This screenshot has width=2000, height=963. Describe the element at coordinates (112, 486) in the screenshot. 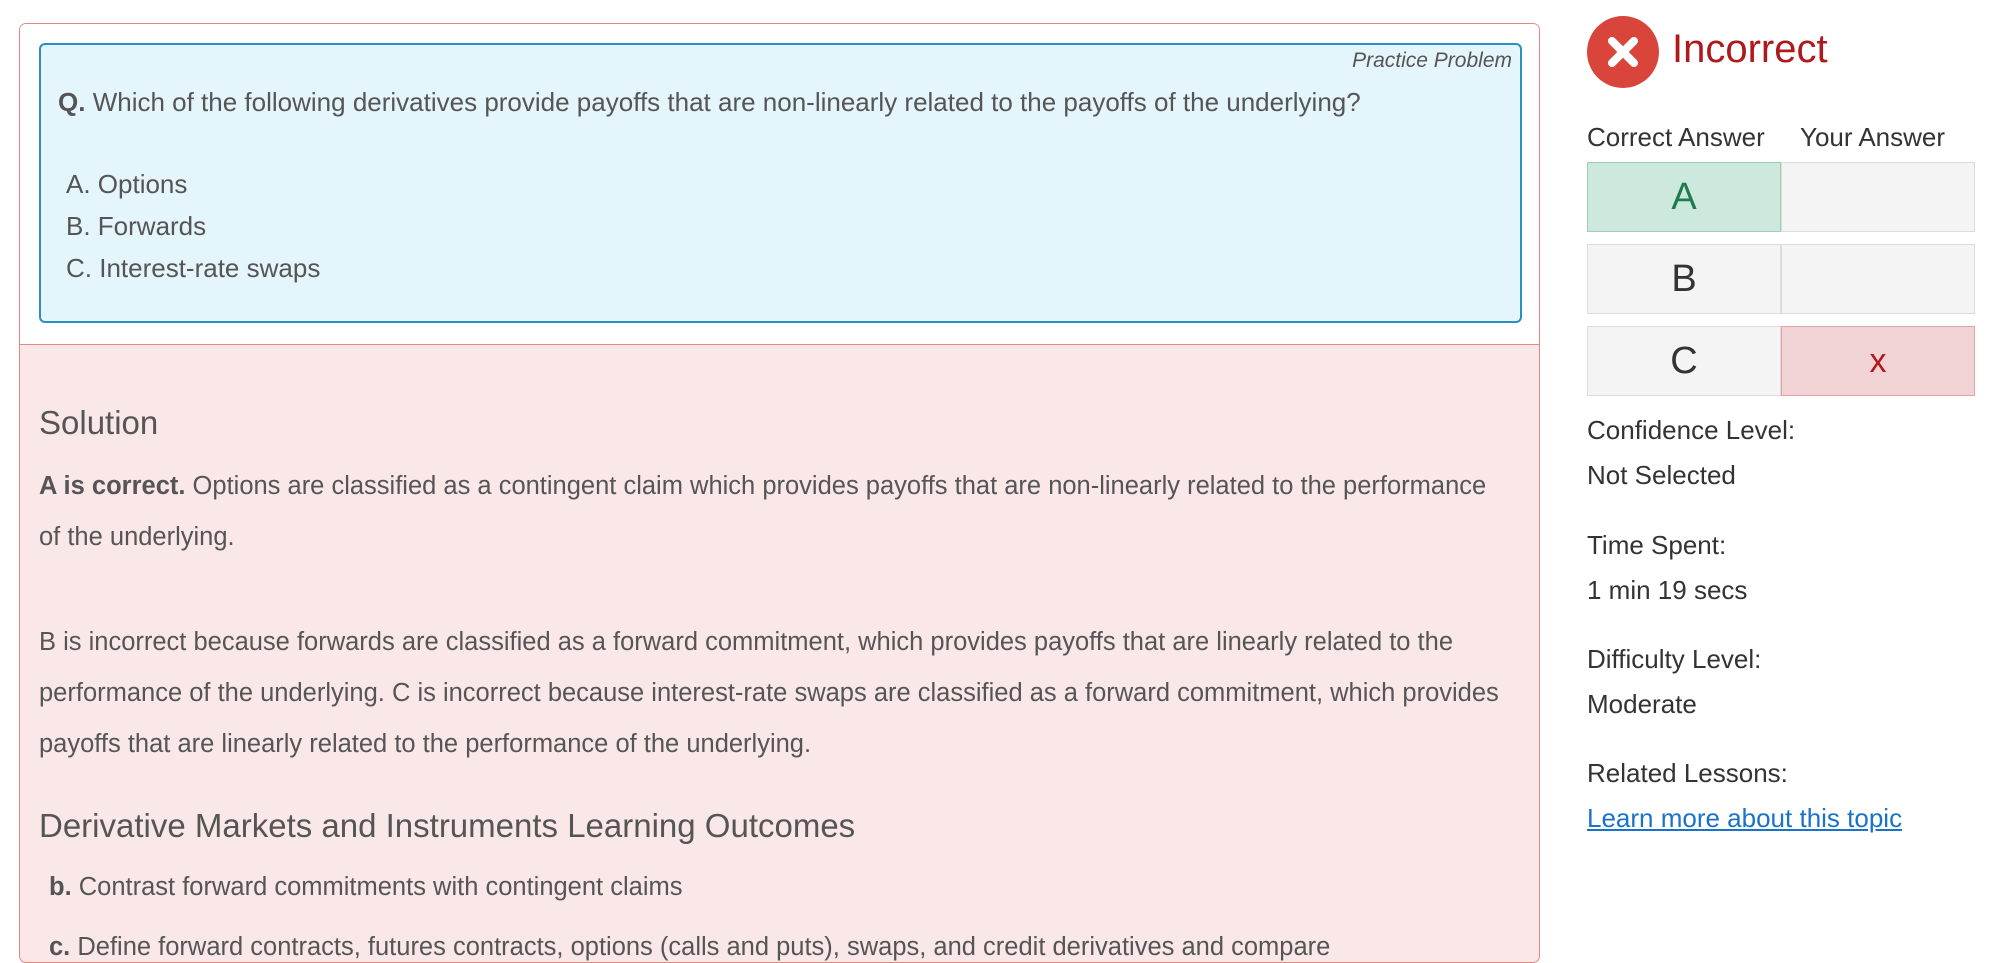

I see `solution-correct-lead: A is correct.` at that location.